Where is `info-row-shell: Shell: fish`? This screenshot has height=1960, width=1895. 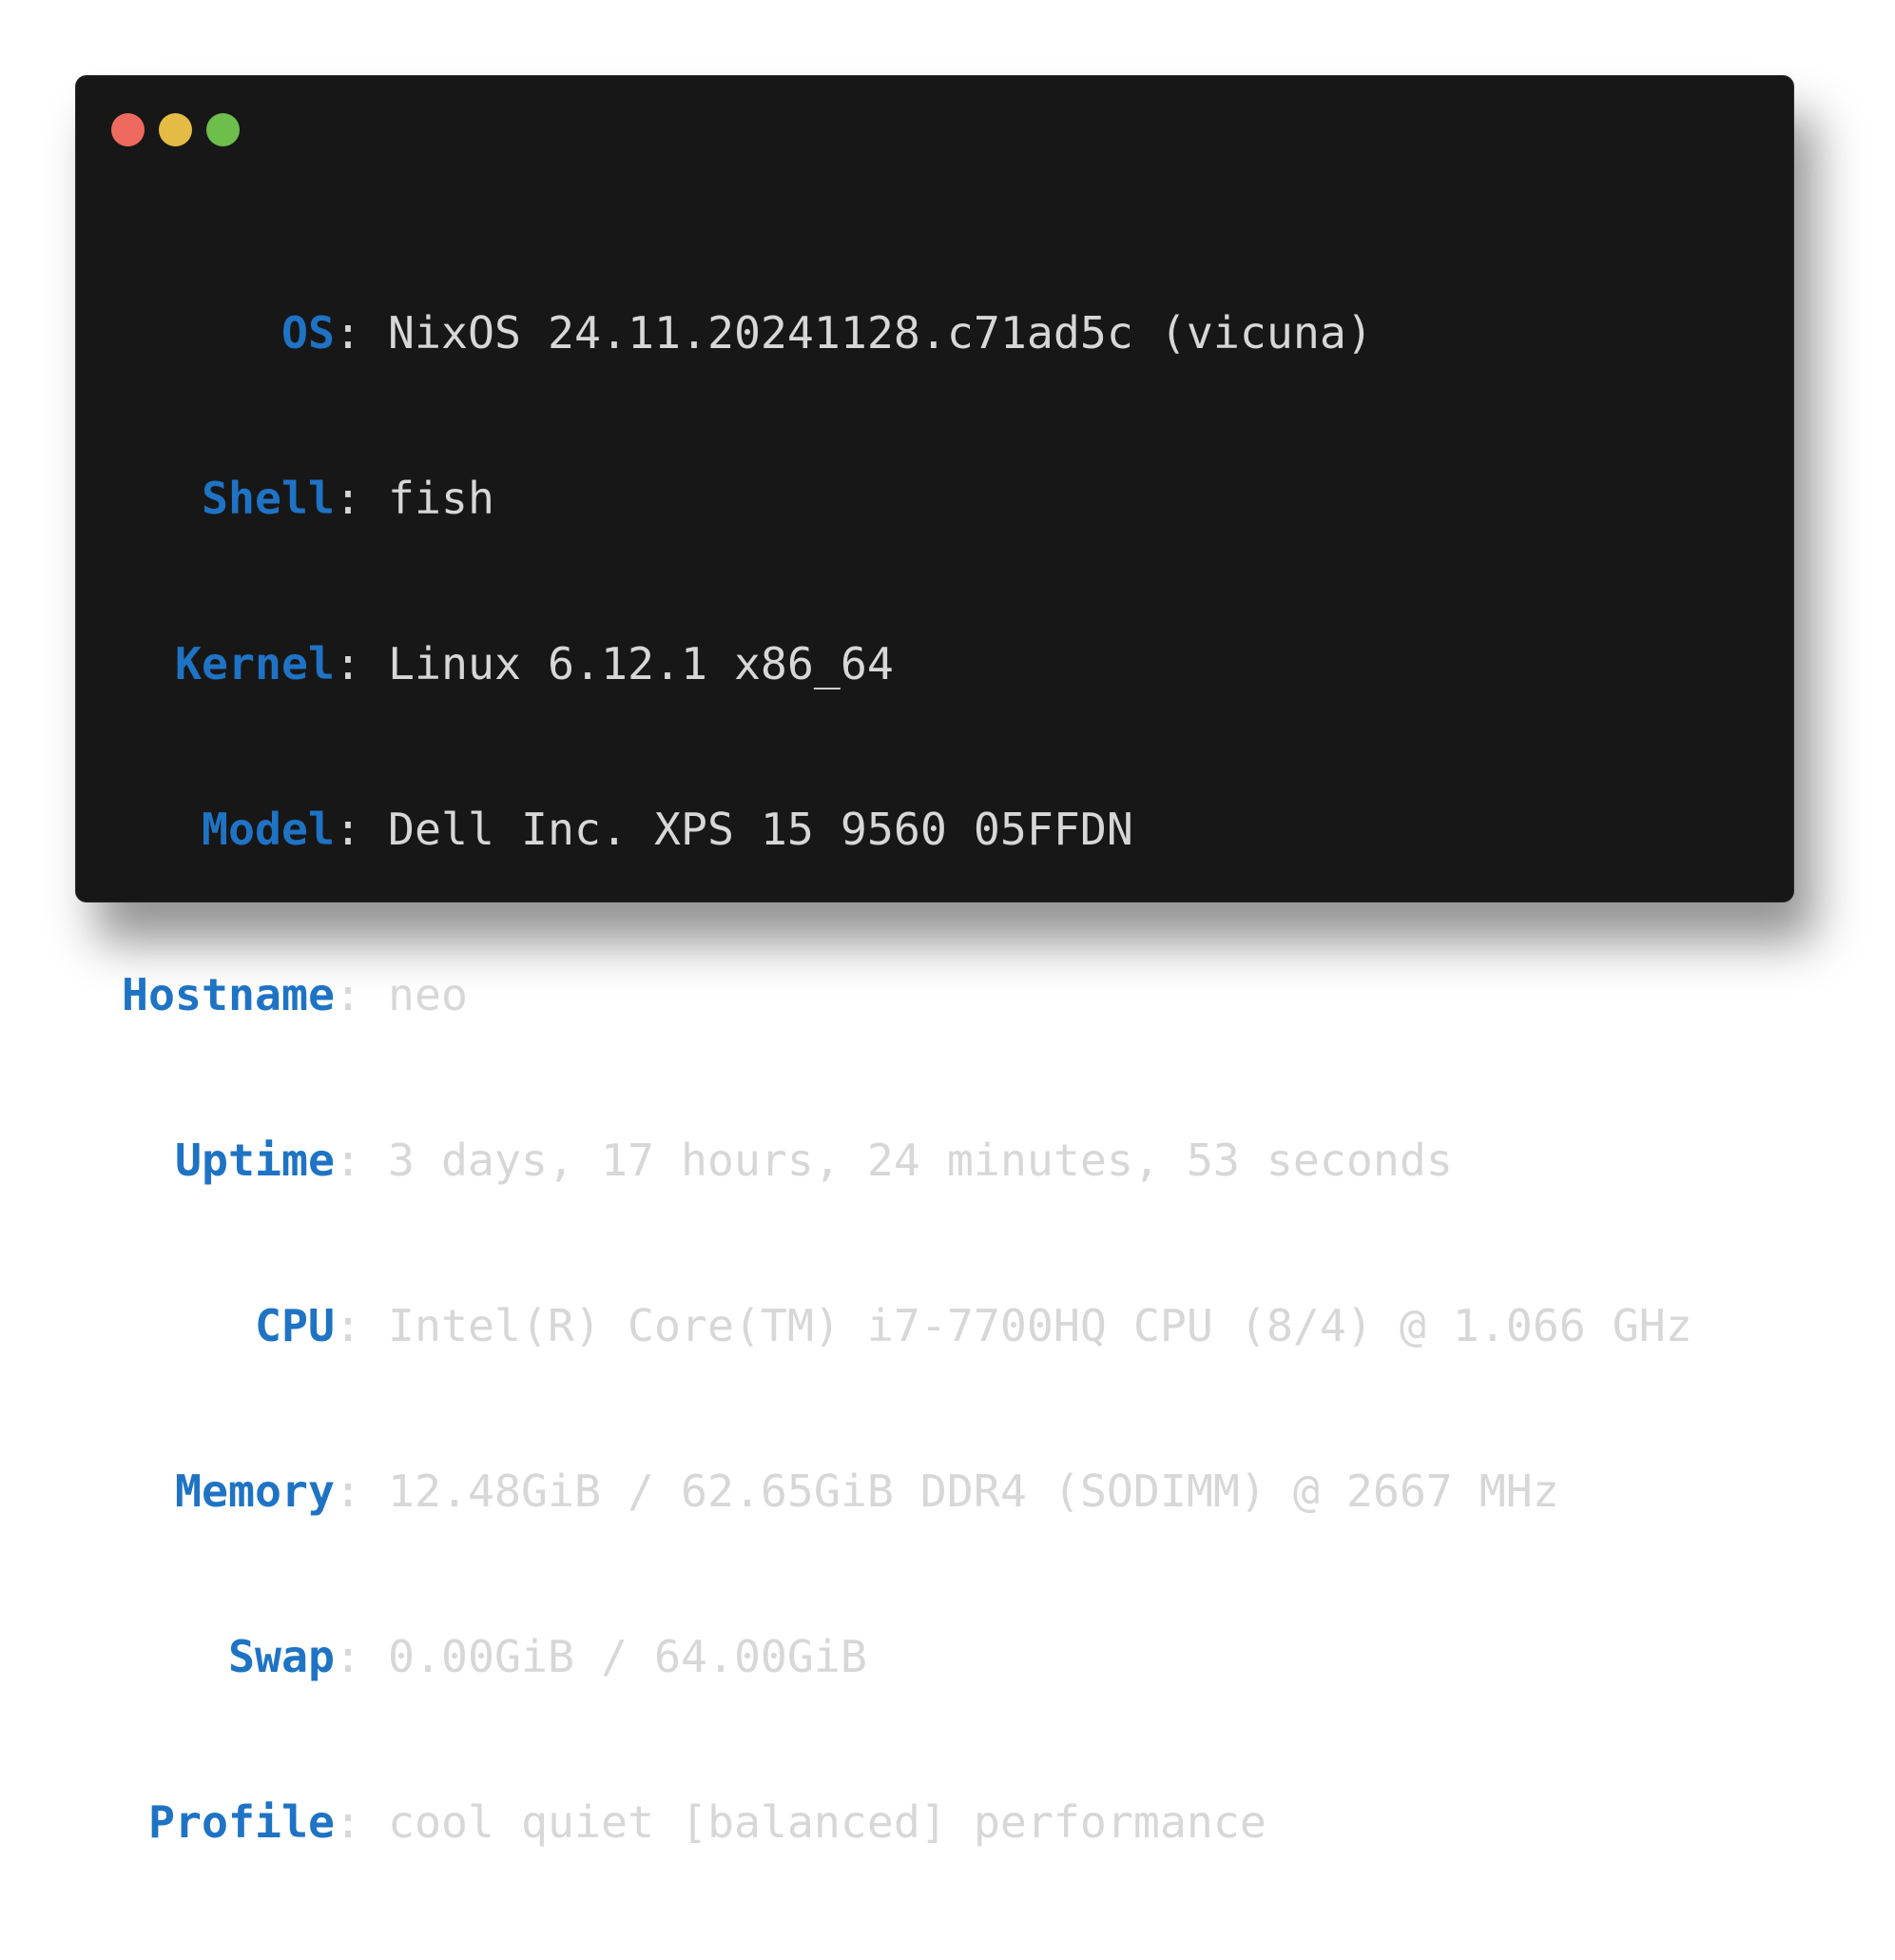
info-row-shell: Shell: fish is located at coordinates (907, 498).